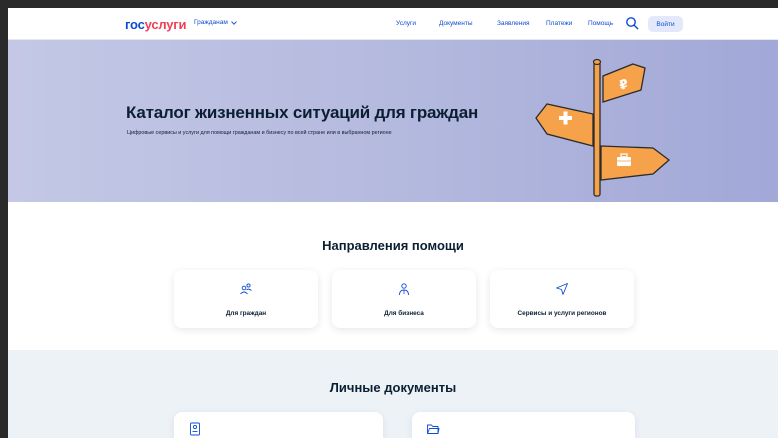 Image resolution: width=778 pixels, height=438 pixels. I want to click on id-card-icon, so click(195, 429).